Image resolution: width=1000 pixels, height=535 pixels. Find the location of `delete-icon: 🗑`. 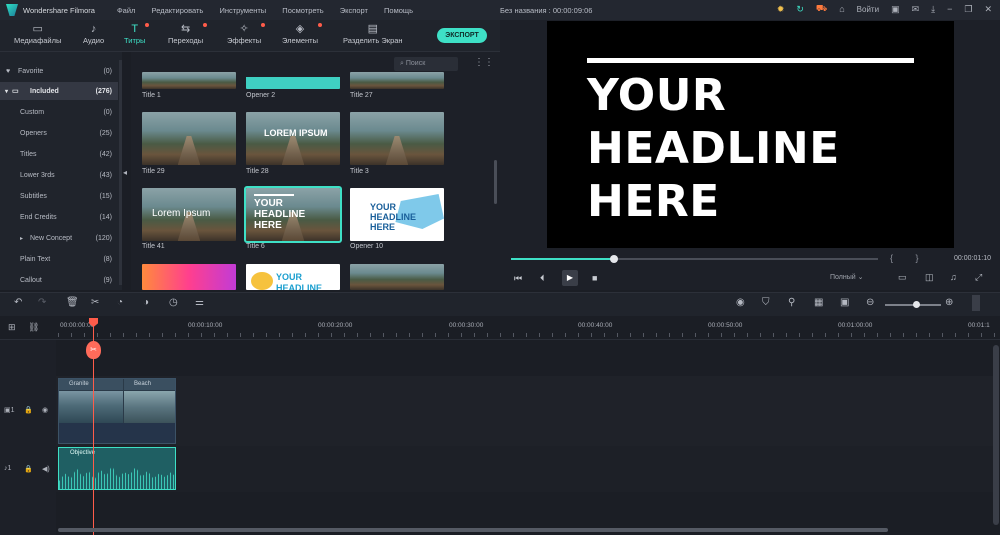

delete-icon: 🗑 is located at coordinates (72, 302).